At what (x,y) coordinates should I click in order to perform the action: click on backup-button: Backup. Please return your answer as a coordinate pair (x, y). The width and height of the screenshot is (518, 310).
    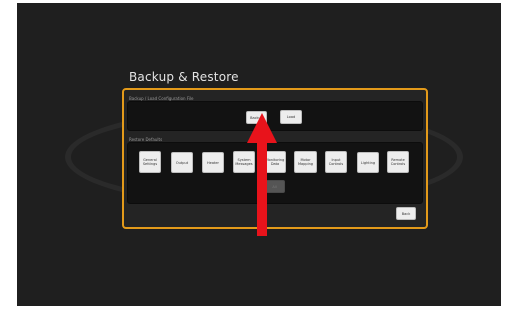
    Looking at the image, I should click on (256, 117).